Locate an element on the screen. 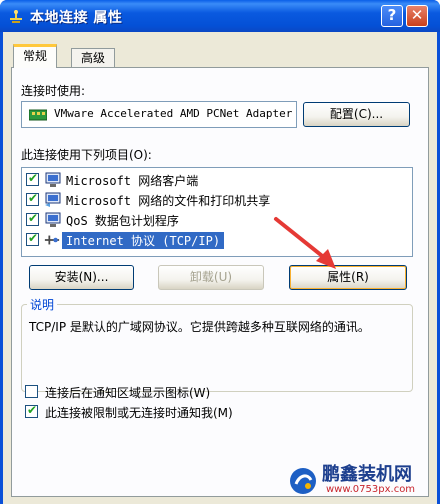  adapter-field: VMware Accelerated AMD PCNet Adapter is located at coordinates (159, 114).